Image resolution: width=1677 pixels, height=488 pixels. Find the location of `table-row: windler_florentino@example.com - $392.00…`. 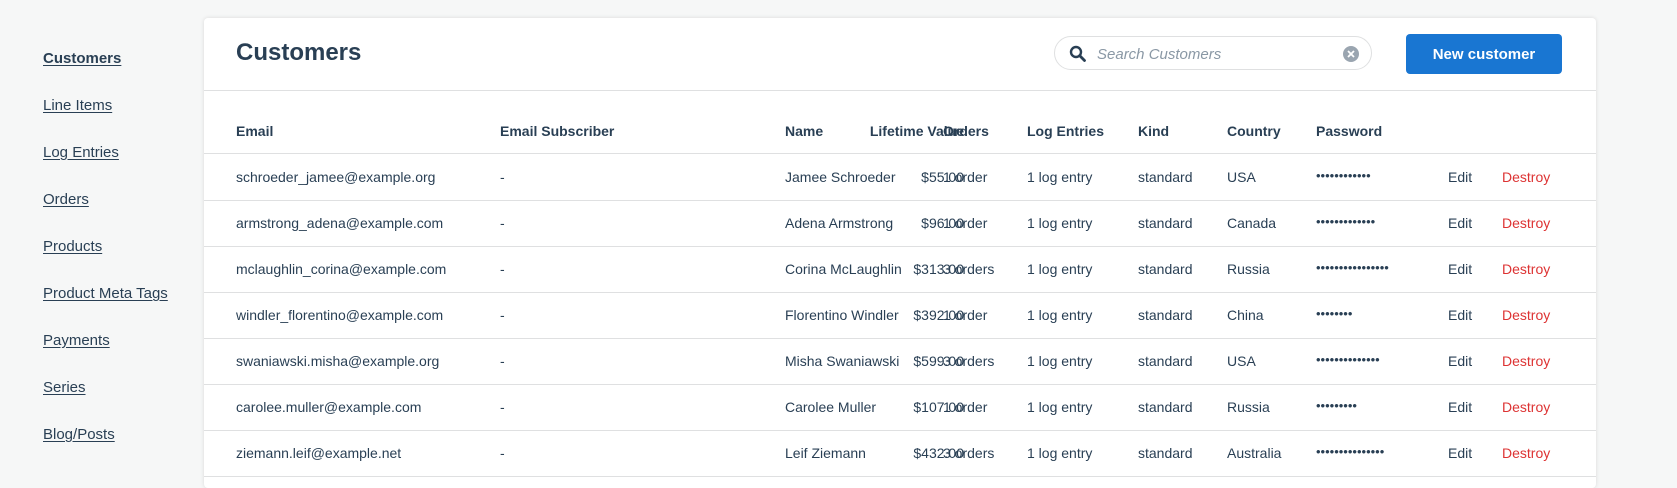

table-row: windler_florentino@example.com - $392.00… is located at coordinates (900, 315).